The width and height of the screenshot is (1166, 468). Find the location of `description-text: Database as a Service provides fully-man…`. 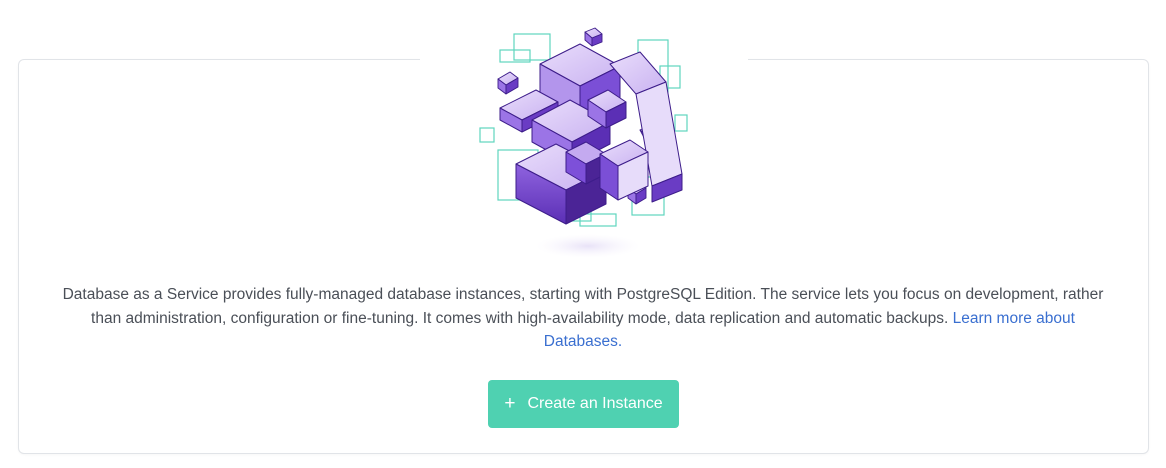

description-text: Database as a Service provides fully-man… is located at coordinates (583, 306).